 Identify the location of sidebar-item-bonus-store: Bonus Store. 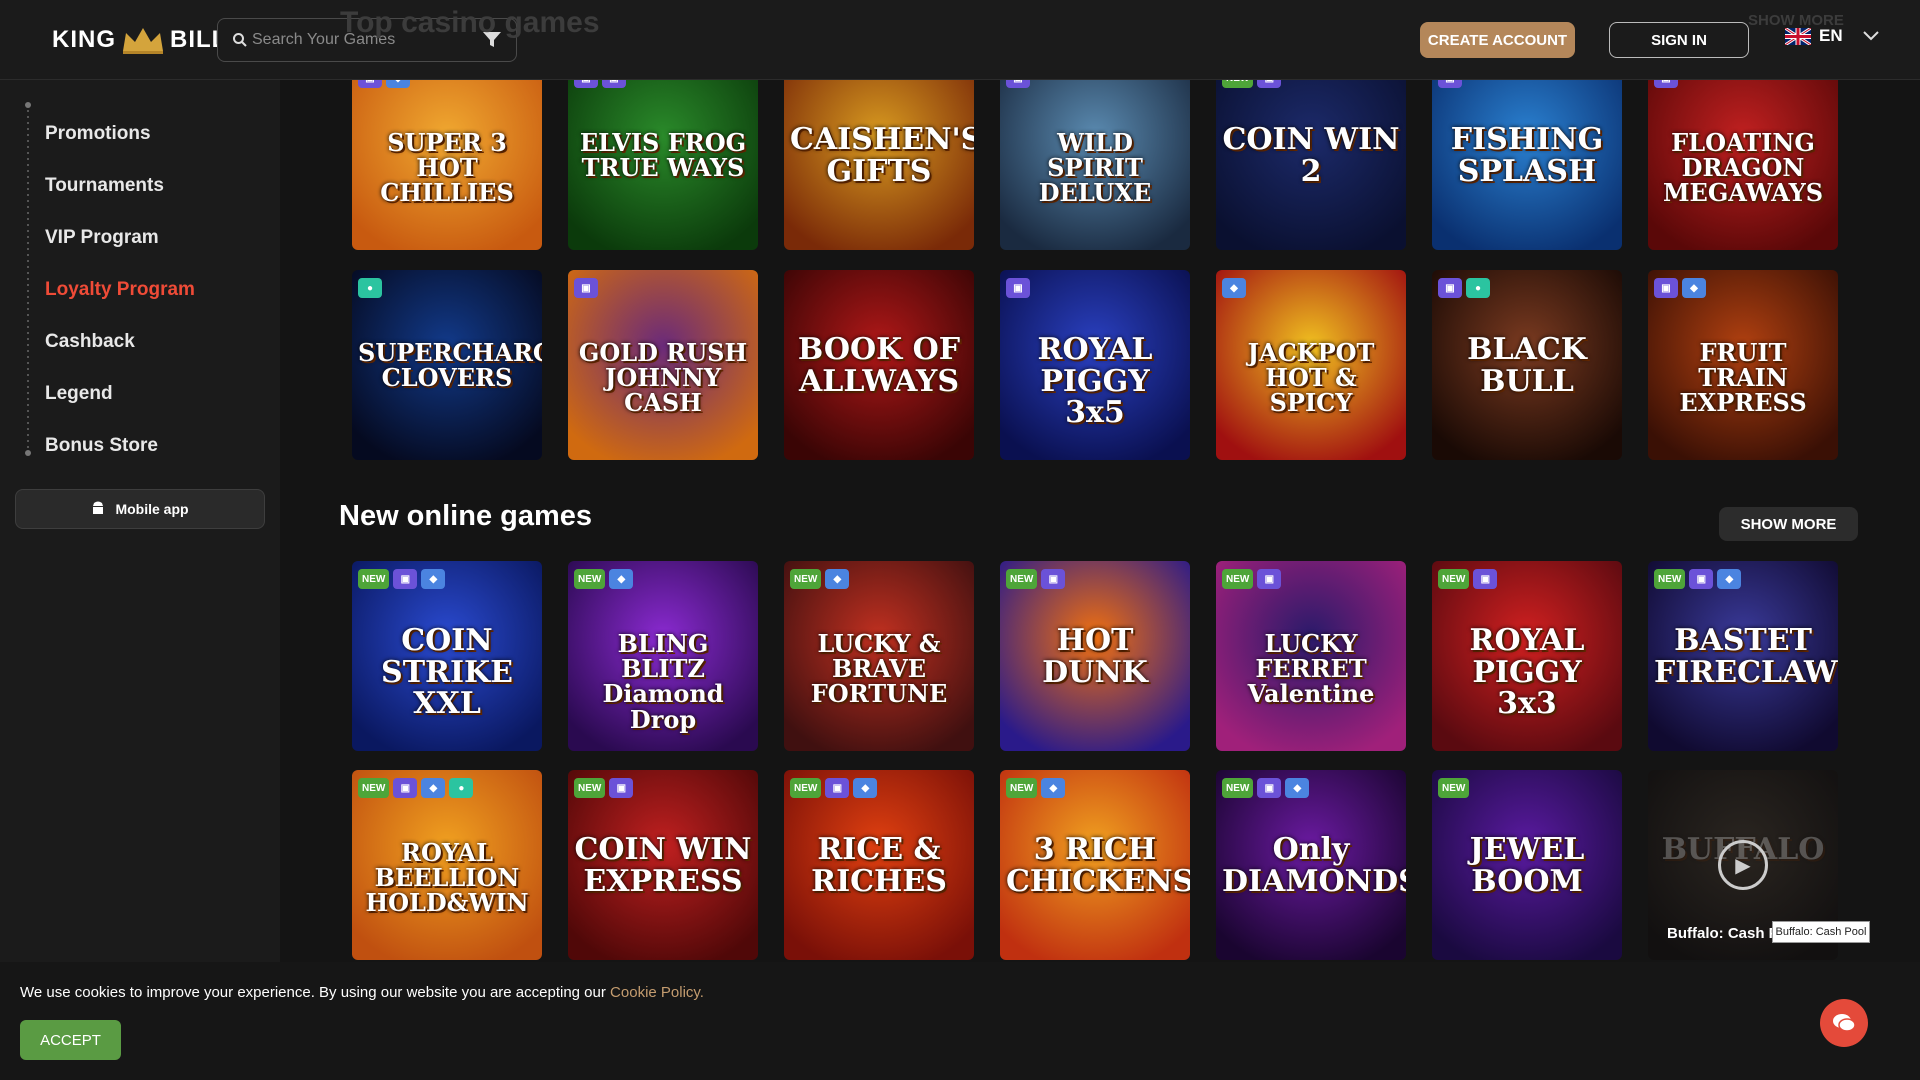
(120, 448).